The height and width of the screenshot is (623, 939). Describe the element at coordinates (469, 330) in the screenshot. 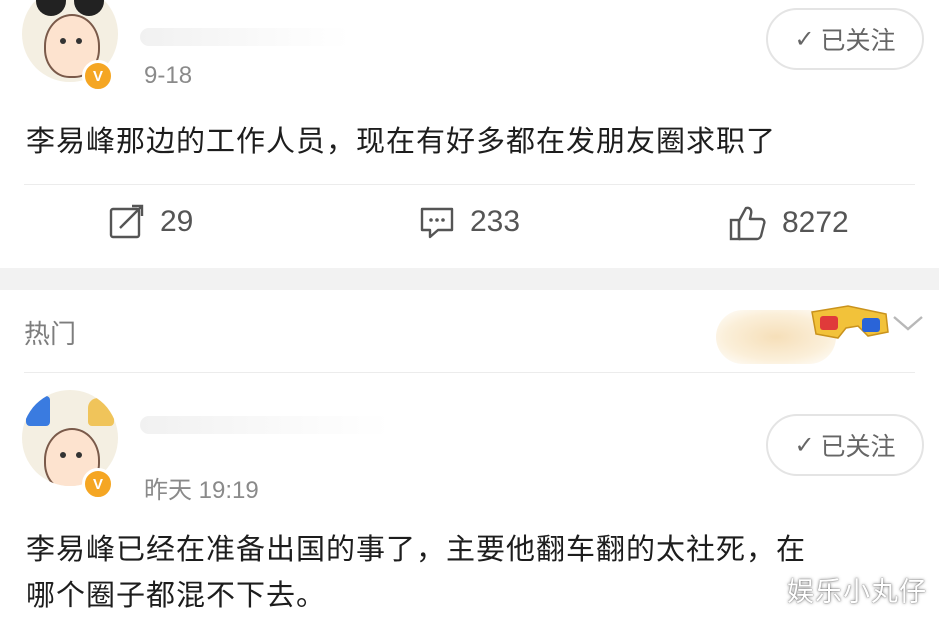

I see `hot-section-header: 热门` at that location.